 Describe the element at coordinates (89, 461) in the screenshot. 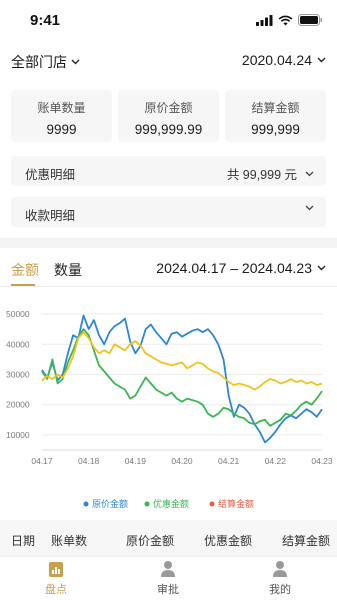

I see `x-tick-label: 04.18` at that location.